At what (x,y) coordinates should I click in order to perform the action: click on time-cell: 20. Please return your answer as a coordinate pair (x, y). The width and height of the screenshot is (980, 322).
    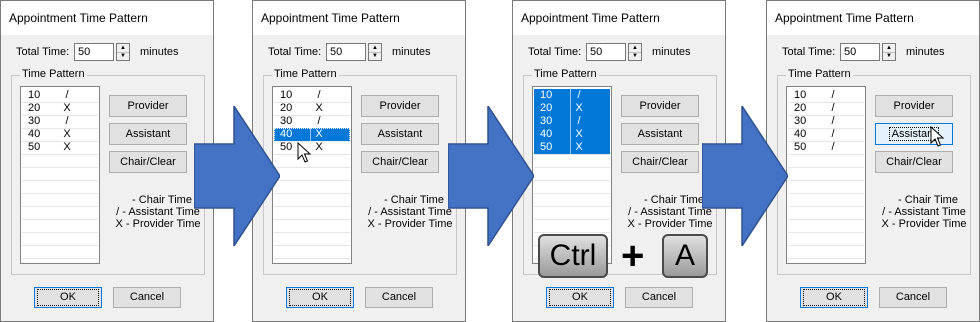
    Looking at the image, I should click on (34, 108).